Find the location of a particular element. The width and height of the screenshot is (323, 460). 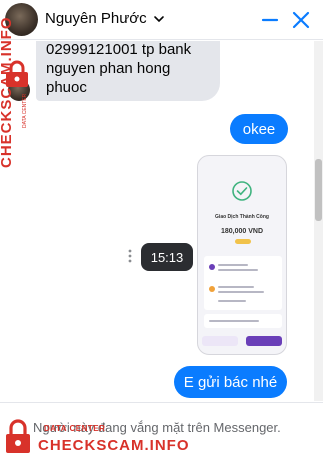

success-check-icon is located at coordinates (242, 191).